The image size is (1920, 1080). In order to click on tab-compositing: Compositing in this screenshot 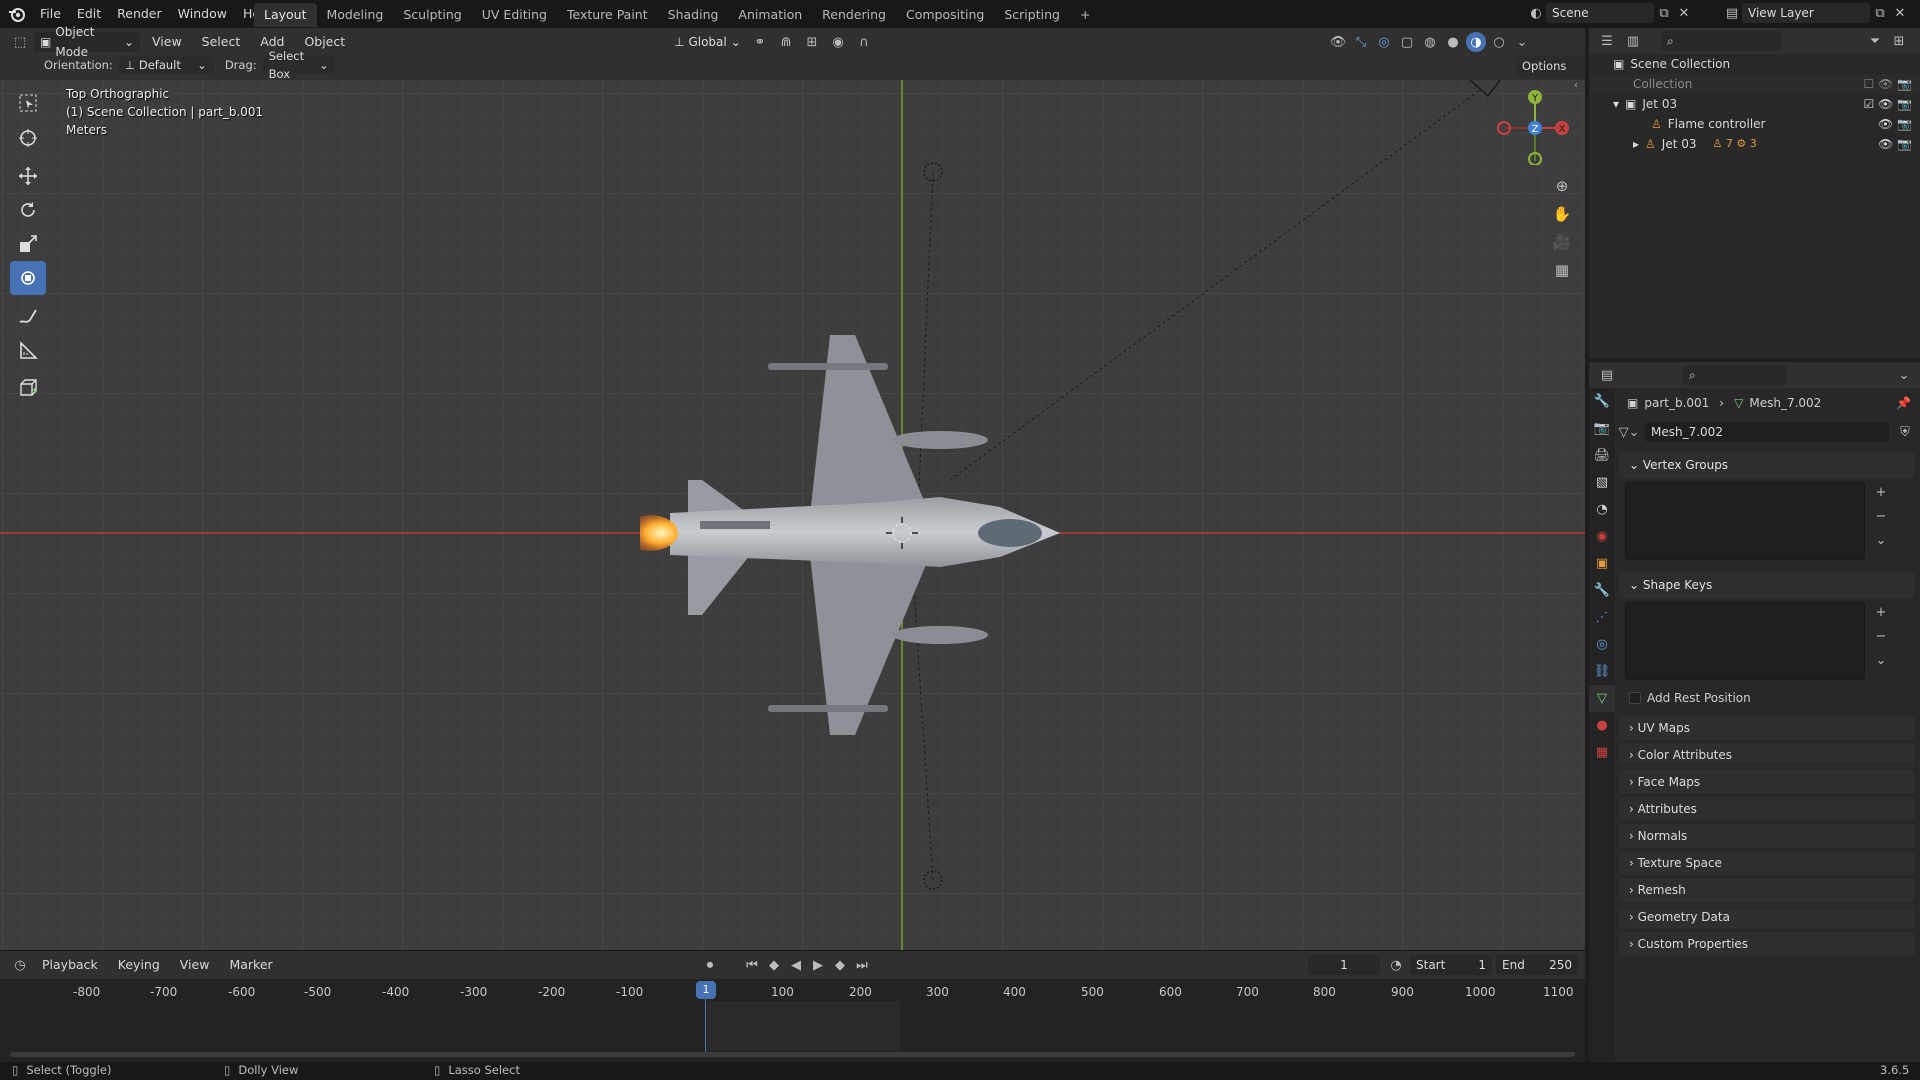, I will do `click(945, 15)`.